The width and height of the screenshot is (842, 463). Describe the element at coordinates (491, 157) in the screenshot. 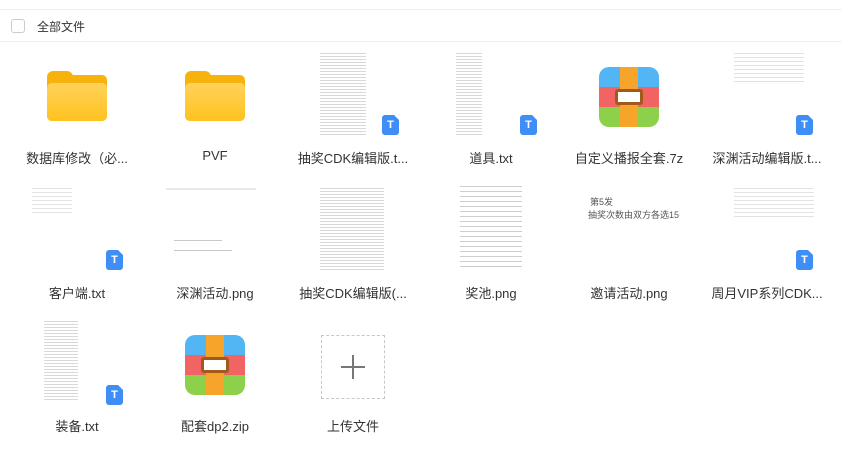

I see `file-name: 道具.txt` at that location.